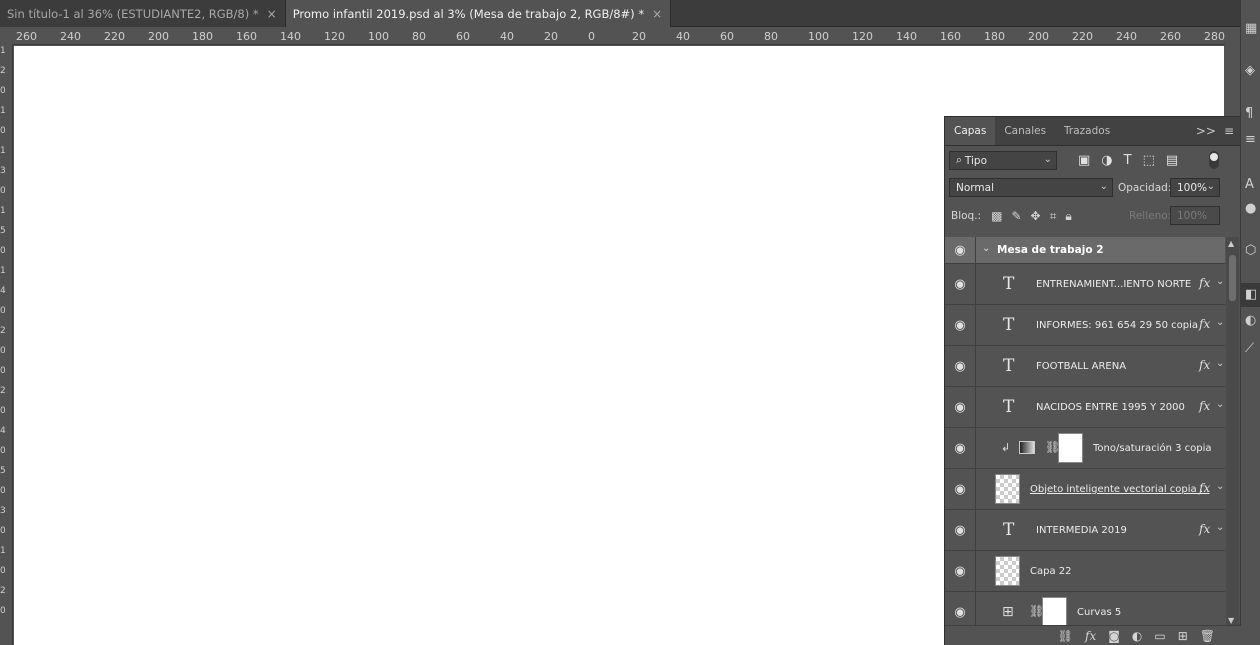  What do you see at coordinates (1232, 432) in the screenshot?
I see `layers-scrollbar: ▲ ▼` at bounding box center [1232, 432].